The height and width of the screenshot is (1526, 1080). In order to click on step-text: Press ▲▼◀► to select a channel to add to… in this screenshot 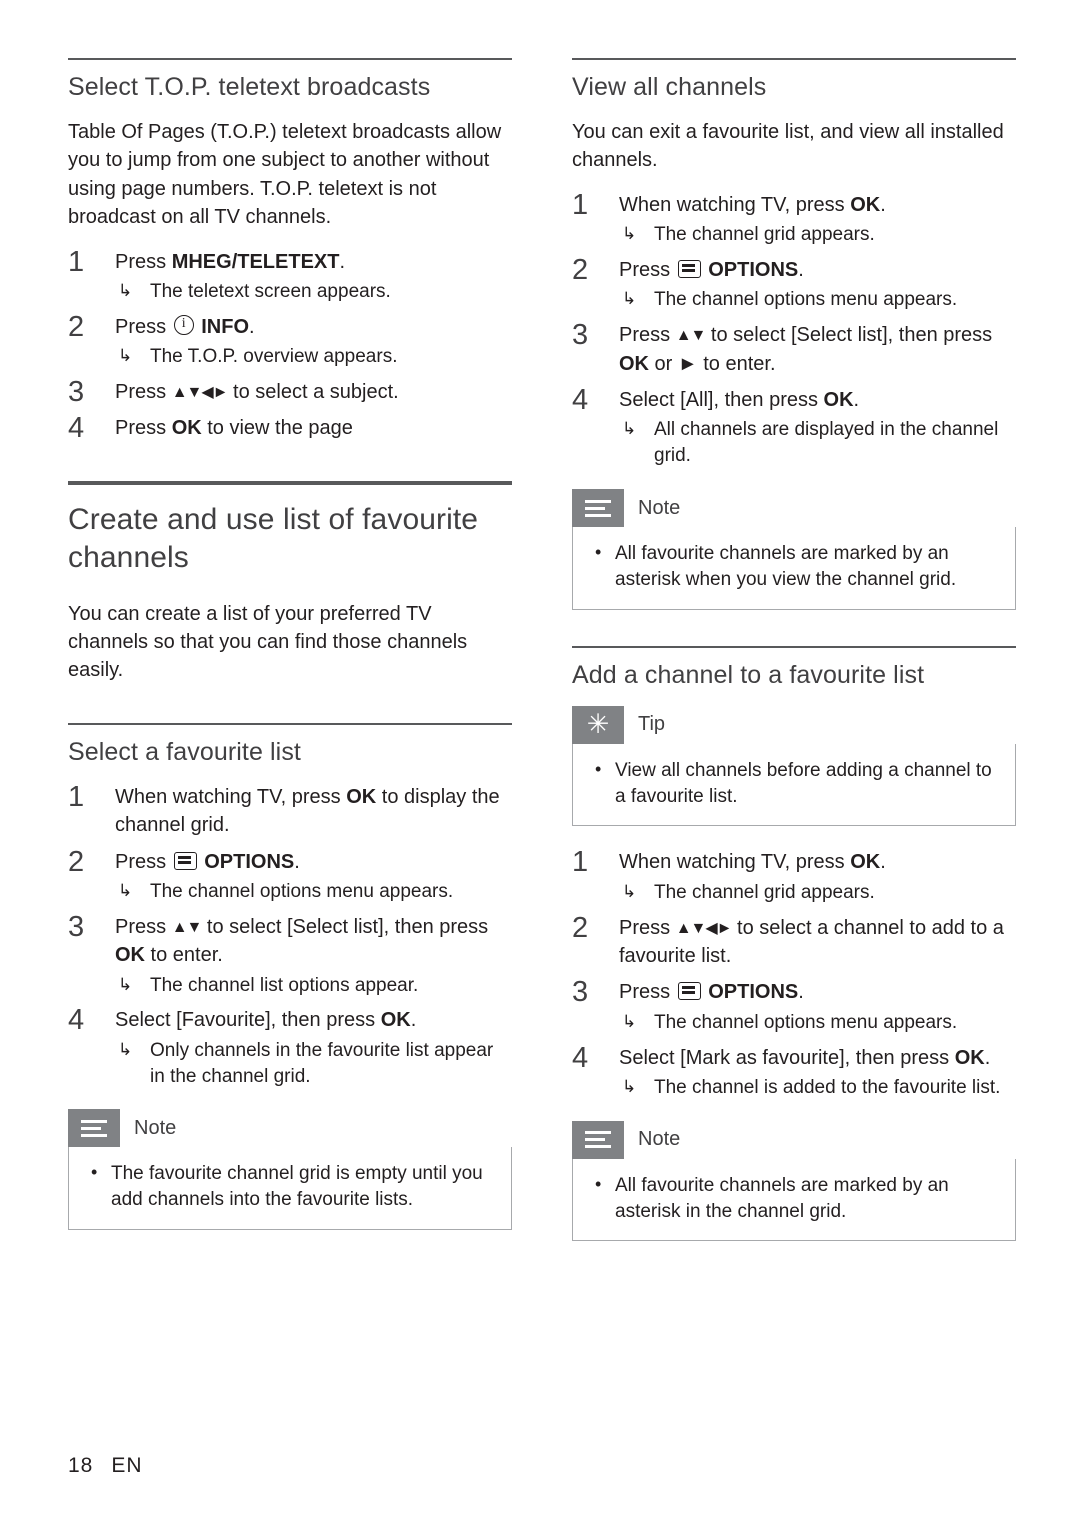, I will do `click(811, 941)`.